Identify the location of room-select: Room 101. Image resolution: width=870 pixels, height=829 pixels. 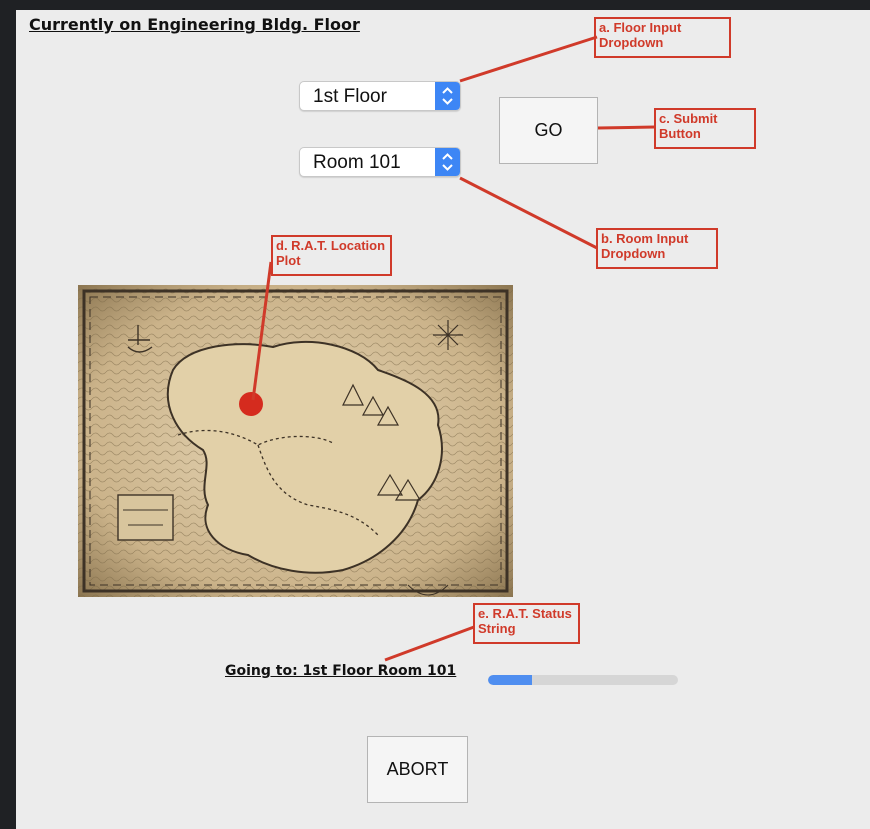
(380, 162).